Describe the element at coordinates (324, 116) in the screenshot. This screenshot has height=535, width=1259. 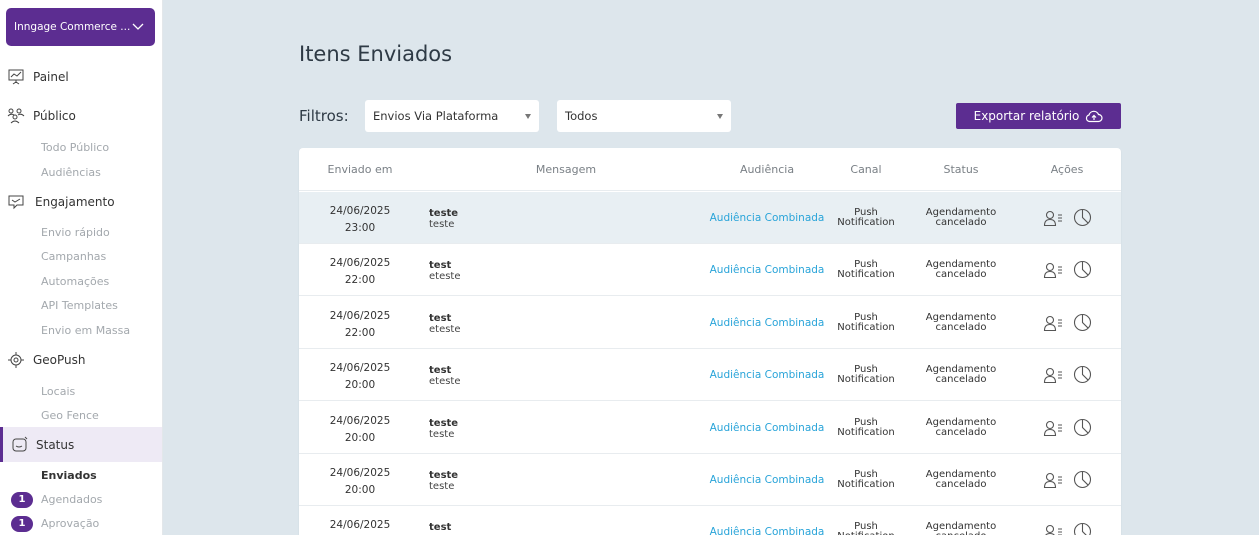
I see `filters-label: Filtros:` at that location.